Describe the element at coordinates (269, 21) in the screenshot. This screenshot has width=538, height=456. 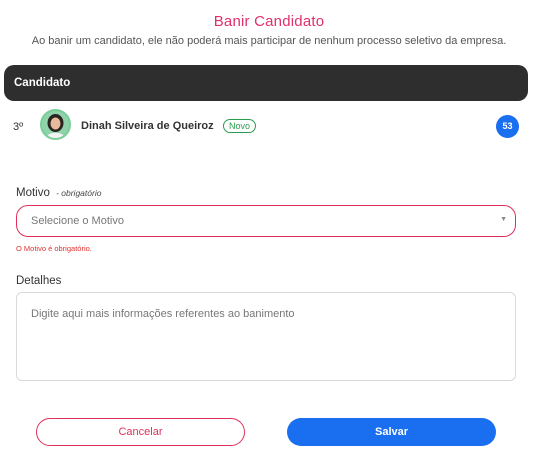
I see `dialog-title: Banir Candidato` at that location.